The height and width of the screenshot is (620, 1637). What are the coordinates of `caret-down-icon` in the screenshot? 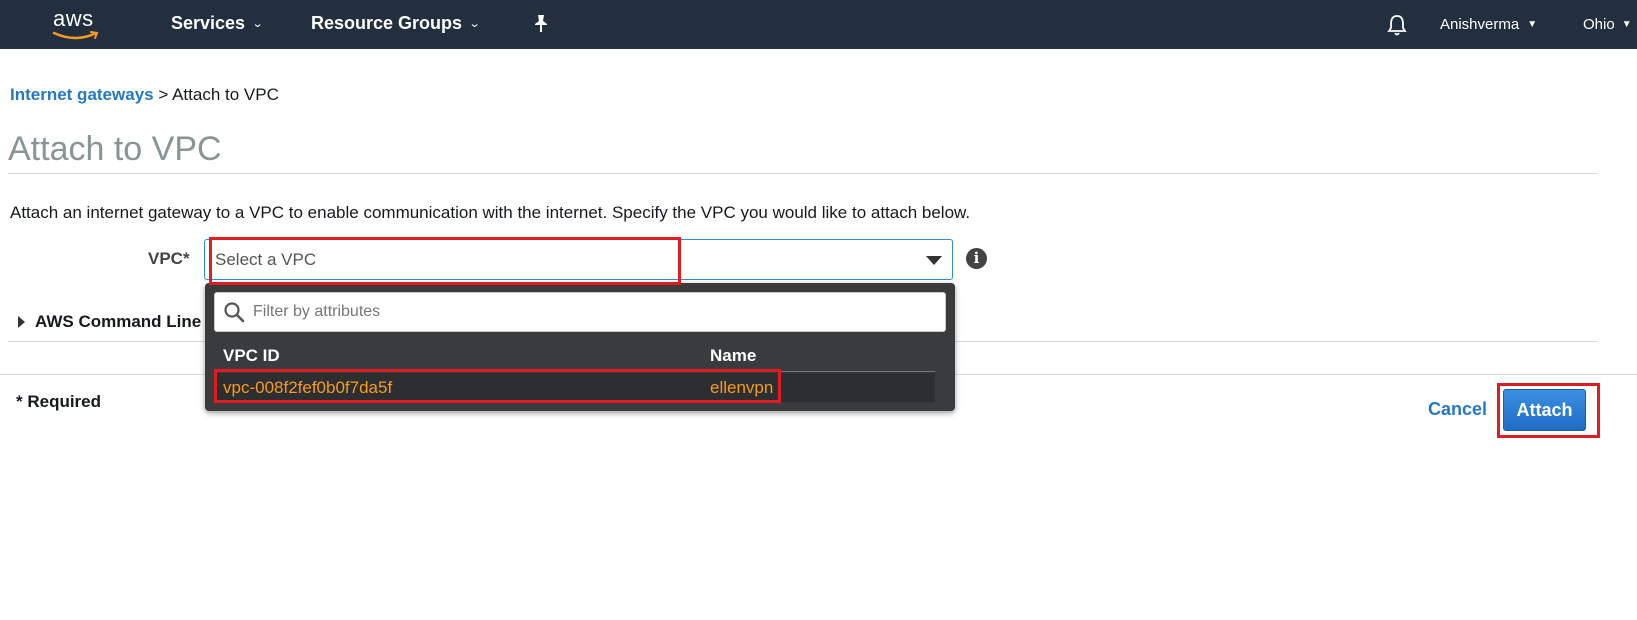 It's located at (934, 260).